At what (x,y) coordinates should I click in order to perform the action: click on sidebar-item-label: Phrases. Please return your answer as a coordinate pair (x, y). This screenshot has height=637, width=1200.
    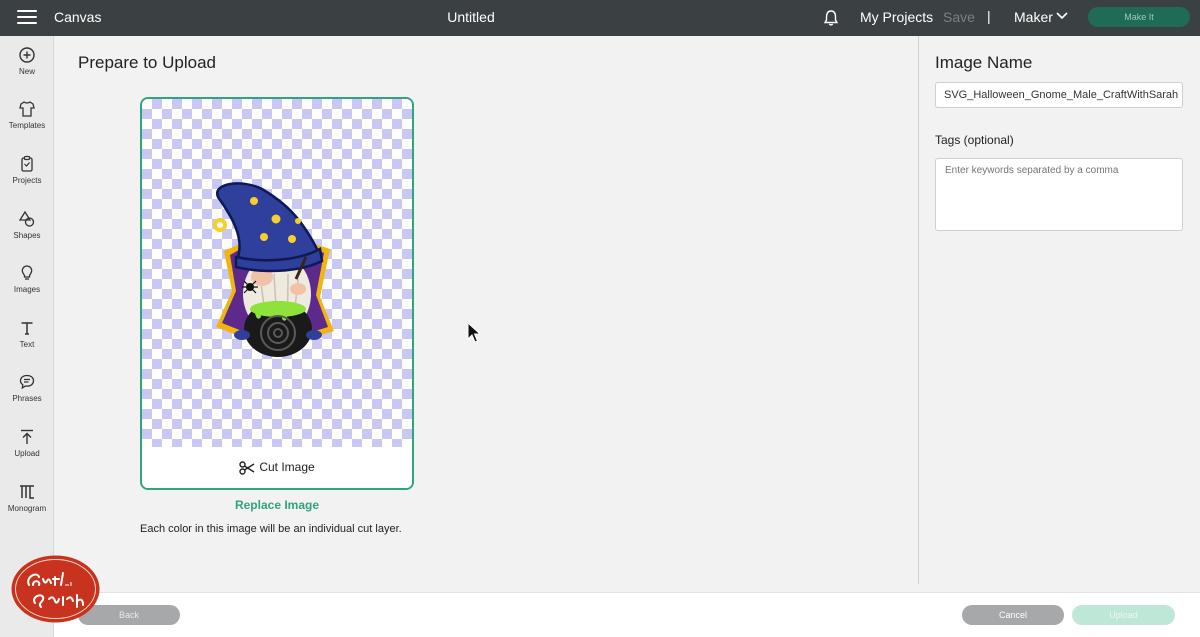
    Looking at the image, I should click on (27, 398).